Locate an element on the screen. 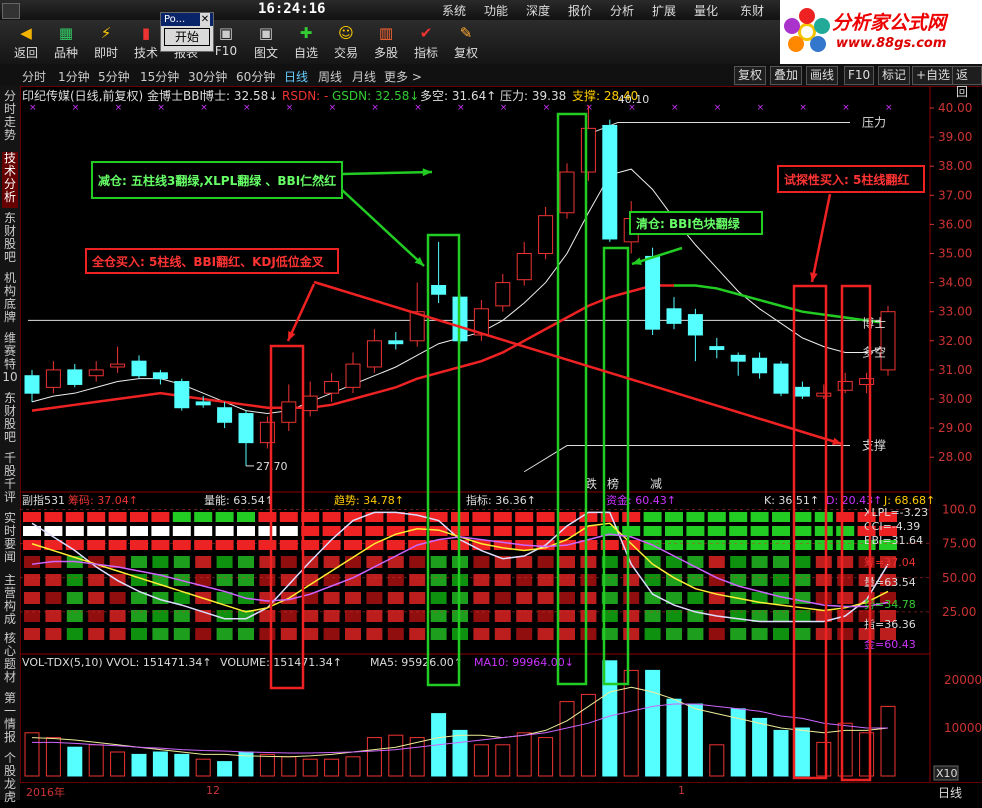 This screenshot has height=808, width=982. period-tab-9: 更多 > is located at coordinates (403, 76).